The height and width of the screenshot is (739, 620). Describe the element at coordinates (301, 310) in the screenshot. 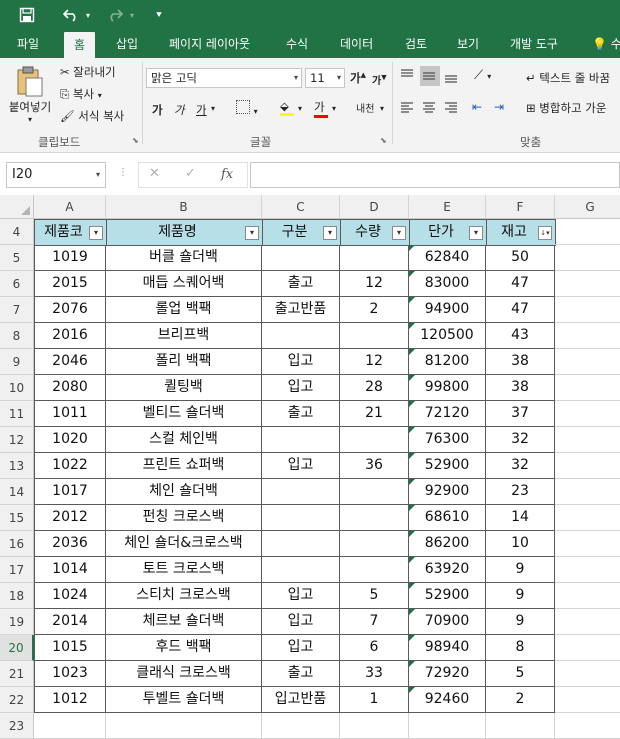

I see `cell-category: 출고반품` at that location.